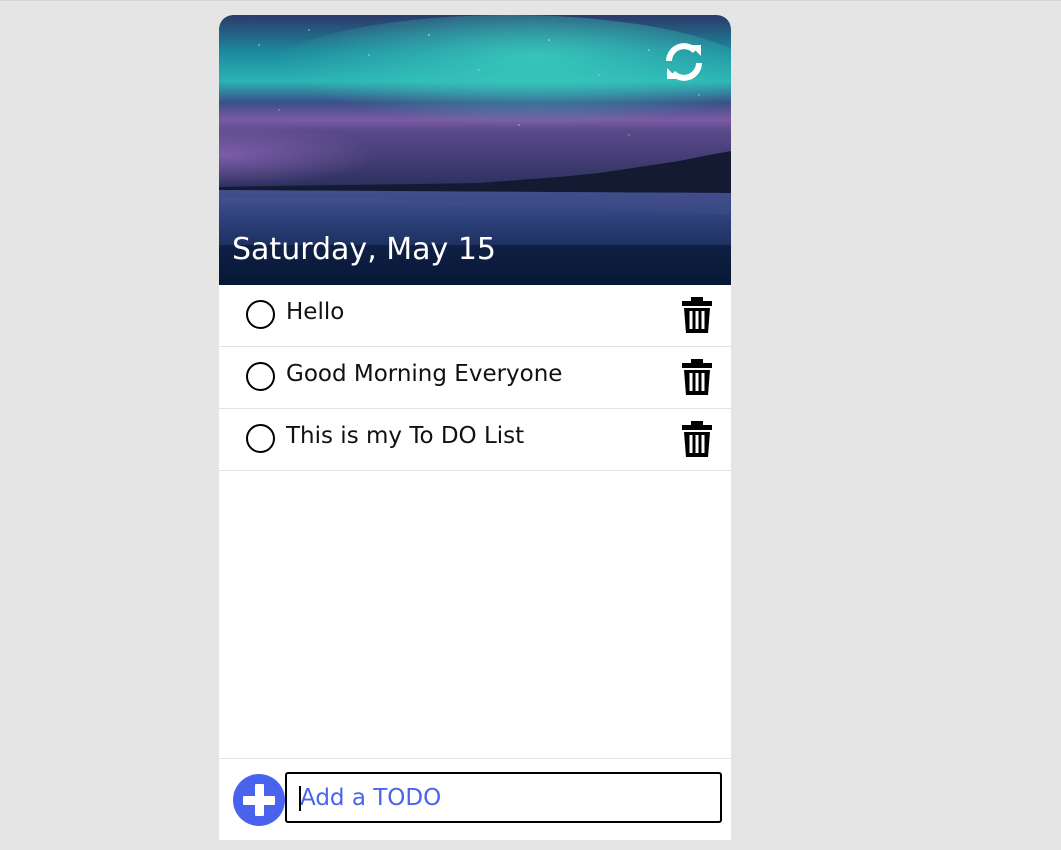 The height and width of the screenshot is (850, 1061). Describe the element at coordinates (530, 0) in the screenshot. I see `page-top-border` at that location.